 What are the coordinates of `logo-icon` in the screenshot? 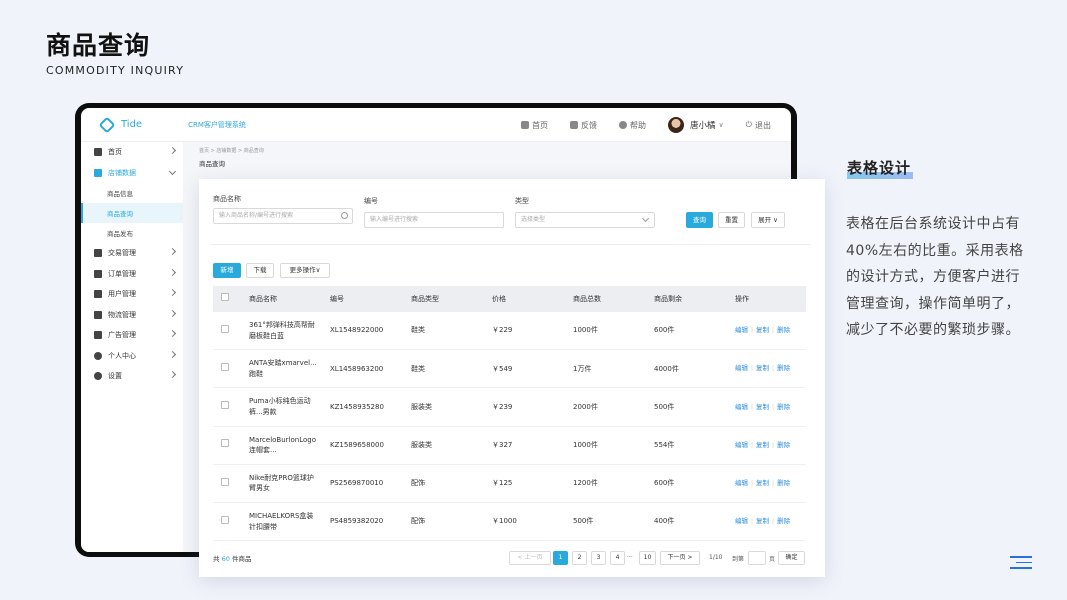 It's located at (107, 124).